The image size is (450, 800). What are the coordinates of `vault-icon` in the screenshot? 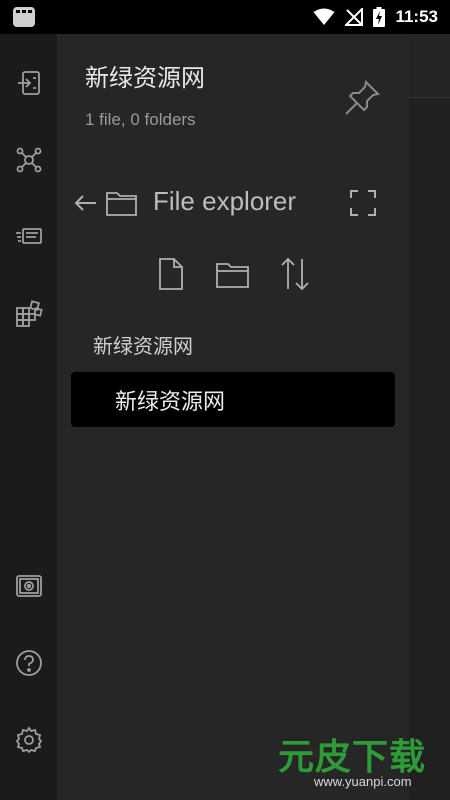 It's located at (29, 586).